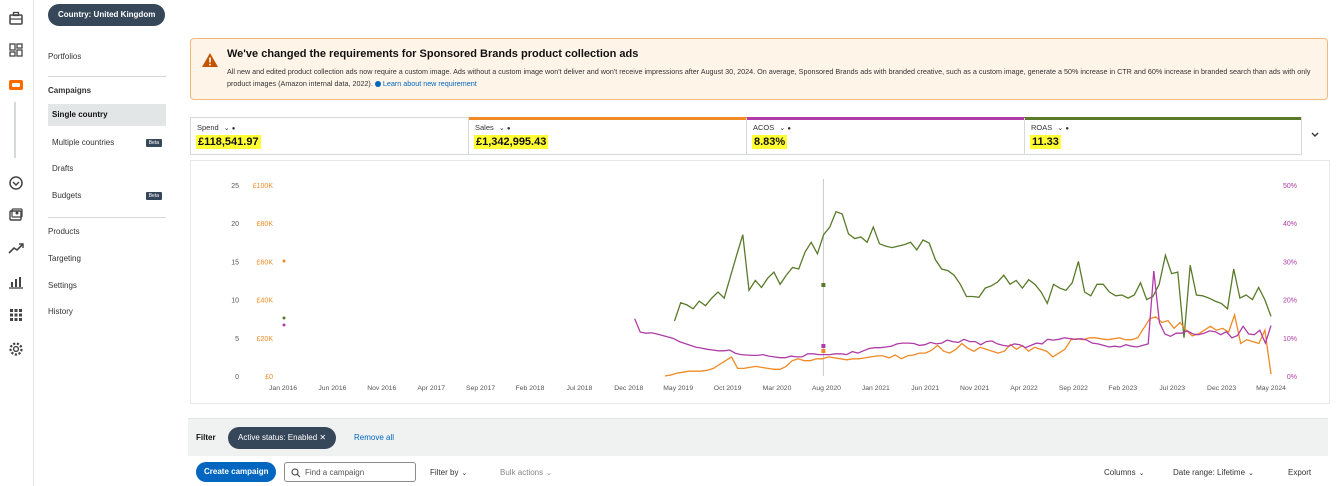 This screenshot has height=486, width=1336. Describe the element at coordinates (64, 231) in the screenshot. I see `sidebar-item-products: Products` at that location.